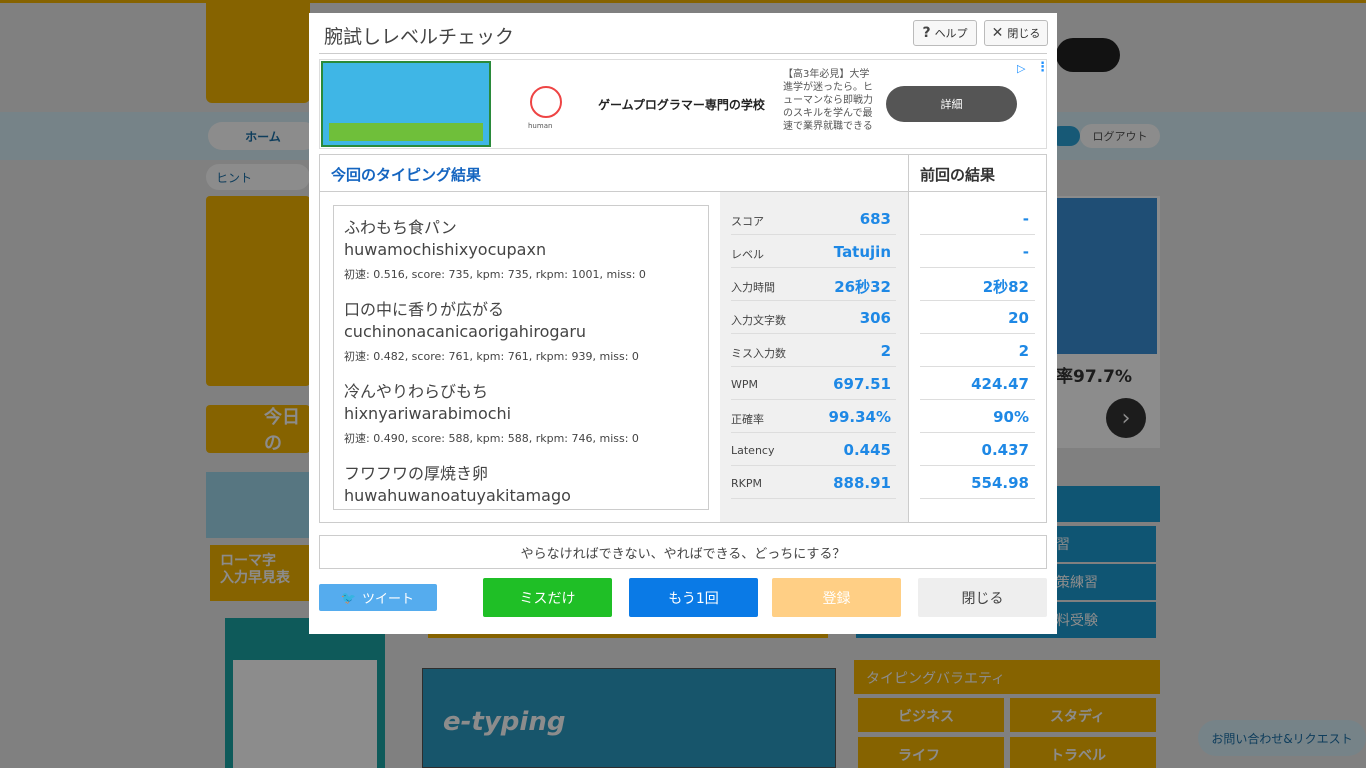 This screenshot has width=1366, height=768. I want to click on help-label: ヘルプ, so click(951, 33).